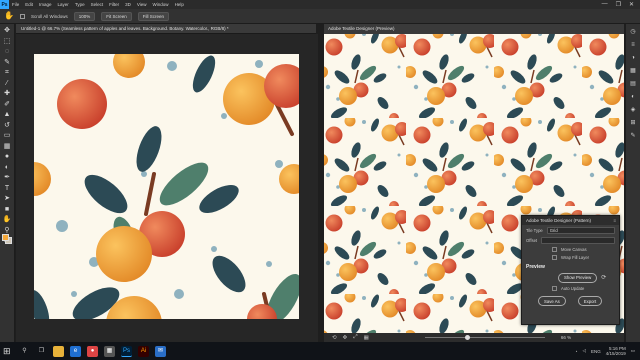 This screenshot has width=640, height=360. I want to click on paths-icon: ✎, so click(633, 136).